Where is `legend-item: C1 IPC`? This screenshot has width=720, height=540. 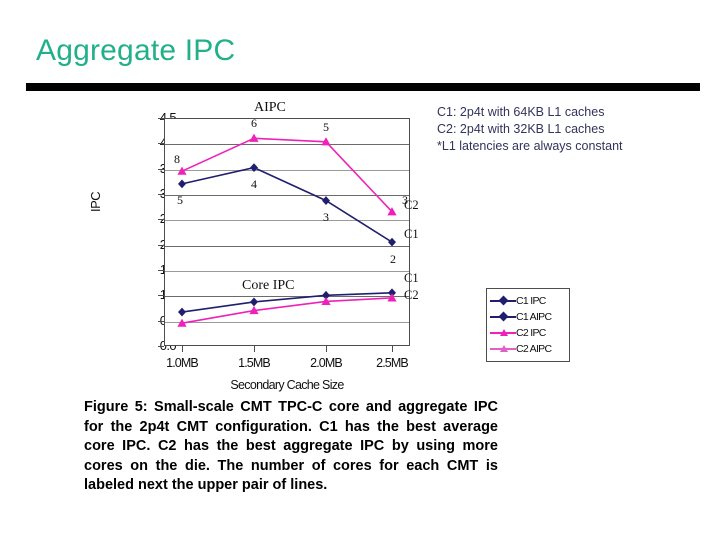 legend-item: C1 IPC is located at coordinates (528, 301).